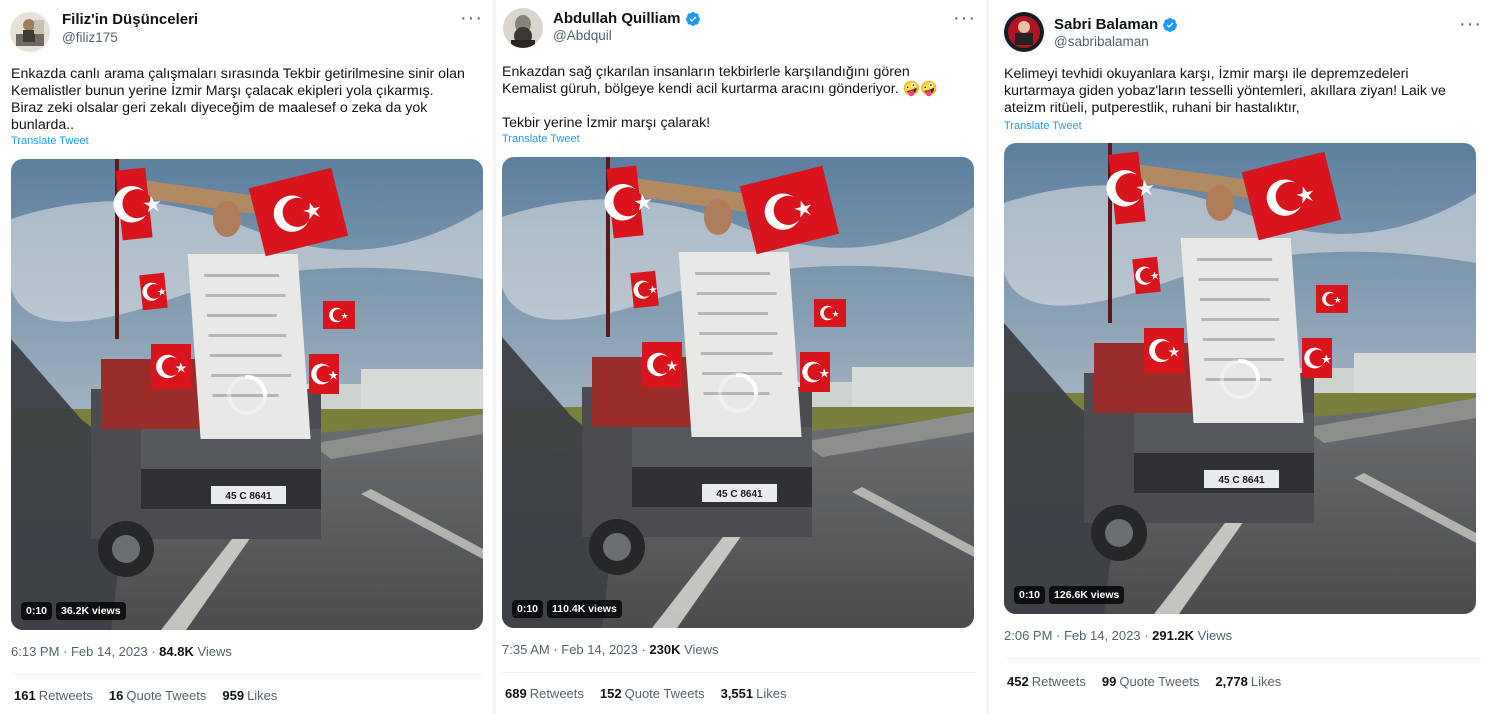 Image resolution: width=1492 pixels, height=714 pixels. Describe the element at coordinates (130, 19) in the screenshot. I see `display-name: Filiz'in Düşünceleri` at that location.